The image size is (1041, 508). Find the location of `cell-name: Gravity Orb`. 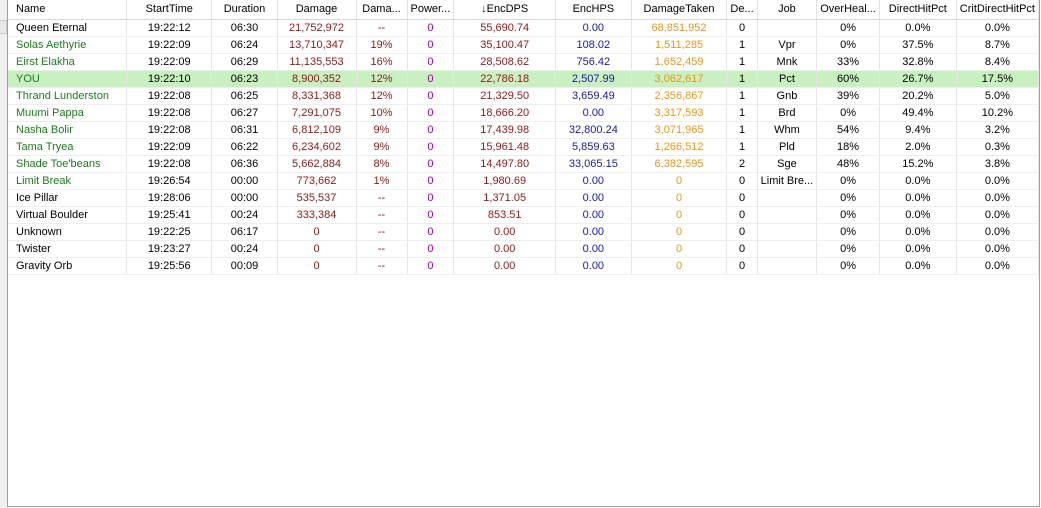

cell-name: Gravity Orb is located at coordinates (67, 266).